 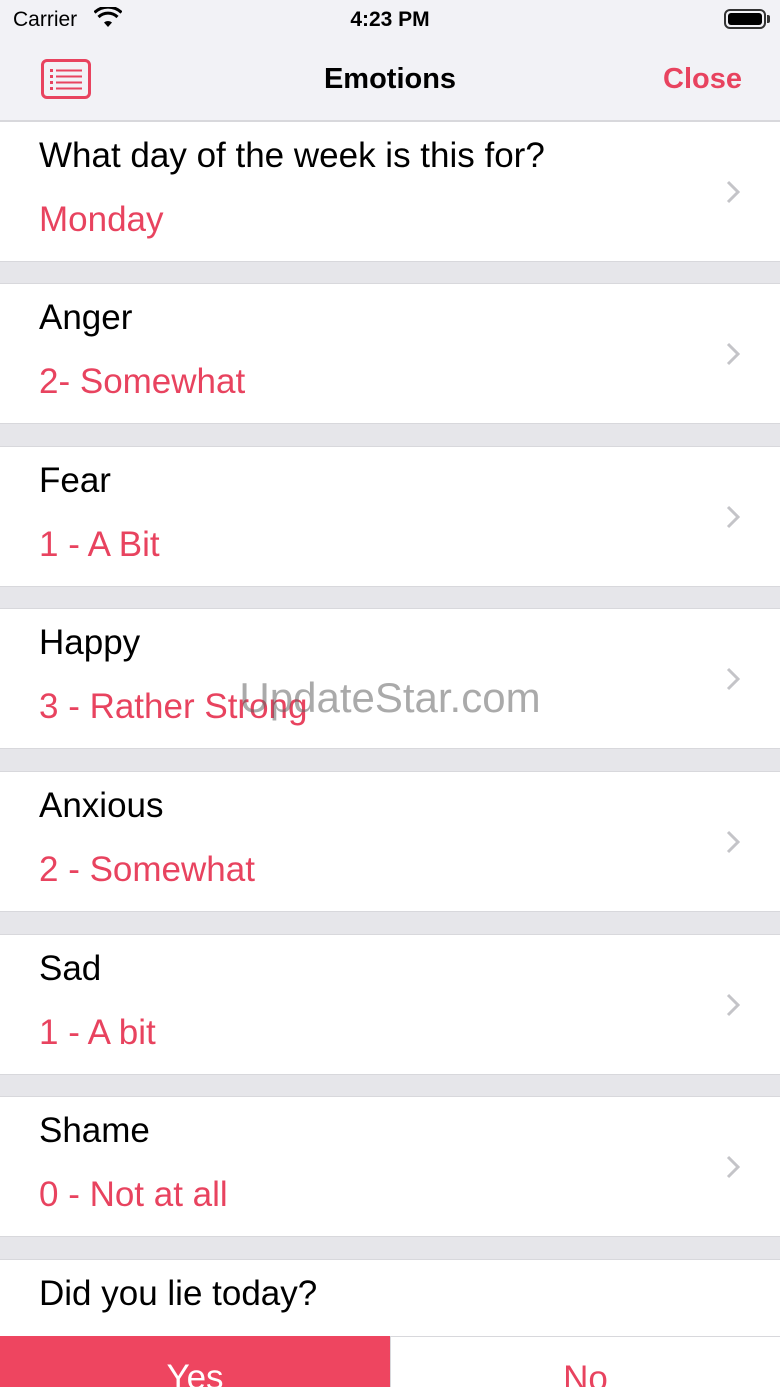 What do you see at coordinates (178, 1293) in the screenshot?
I see `lie-question-title: Did you lie today?` at bounding box center [178, 1293].